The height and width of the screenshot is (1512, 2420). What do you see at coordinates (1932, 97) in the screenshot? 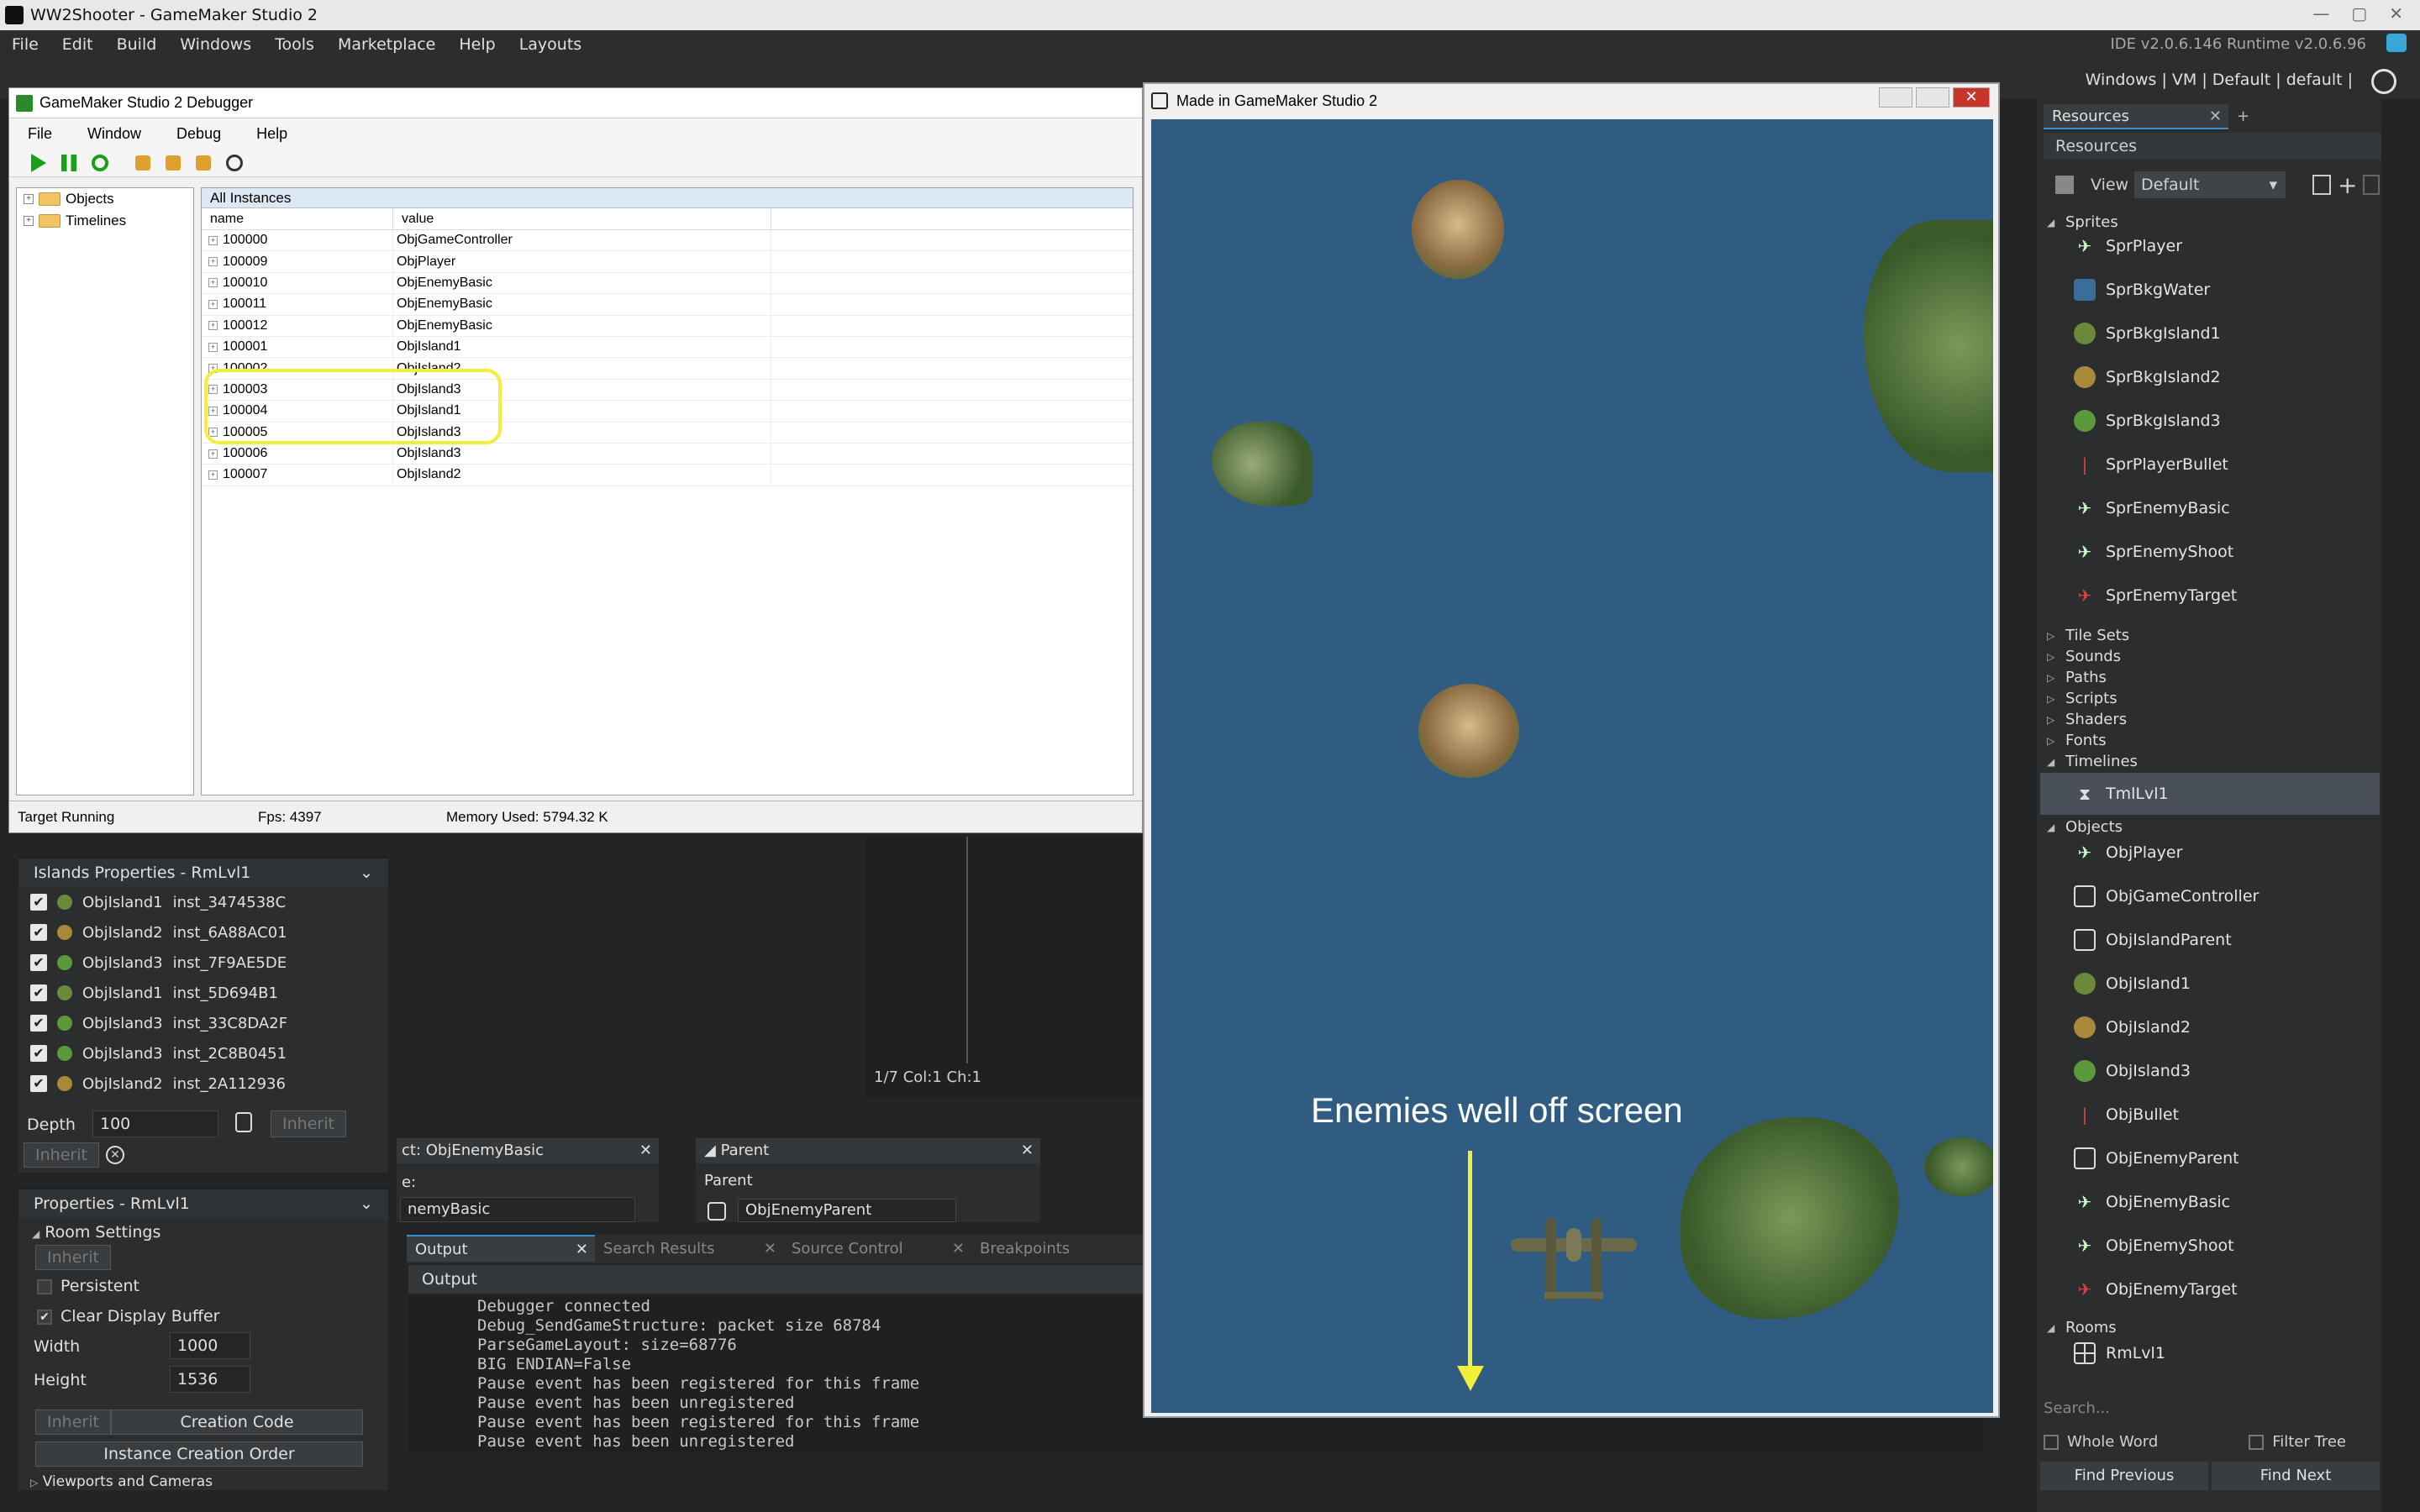
I see `maximize-button` at bounding box center [1932, 97].